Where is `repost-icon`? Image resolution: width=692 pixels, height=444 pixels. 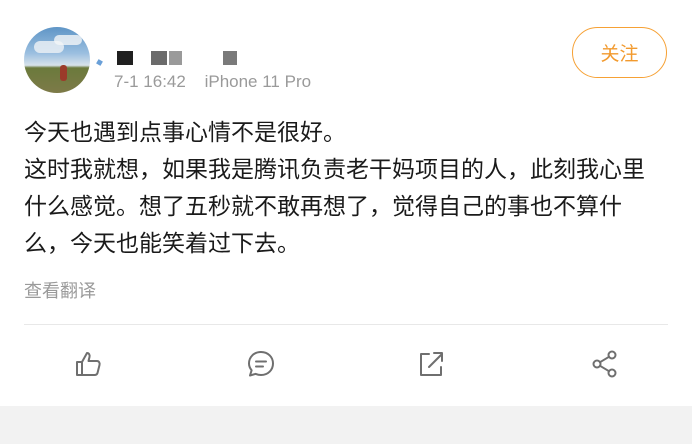
repost-icon is located at coordinates (431, 364).